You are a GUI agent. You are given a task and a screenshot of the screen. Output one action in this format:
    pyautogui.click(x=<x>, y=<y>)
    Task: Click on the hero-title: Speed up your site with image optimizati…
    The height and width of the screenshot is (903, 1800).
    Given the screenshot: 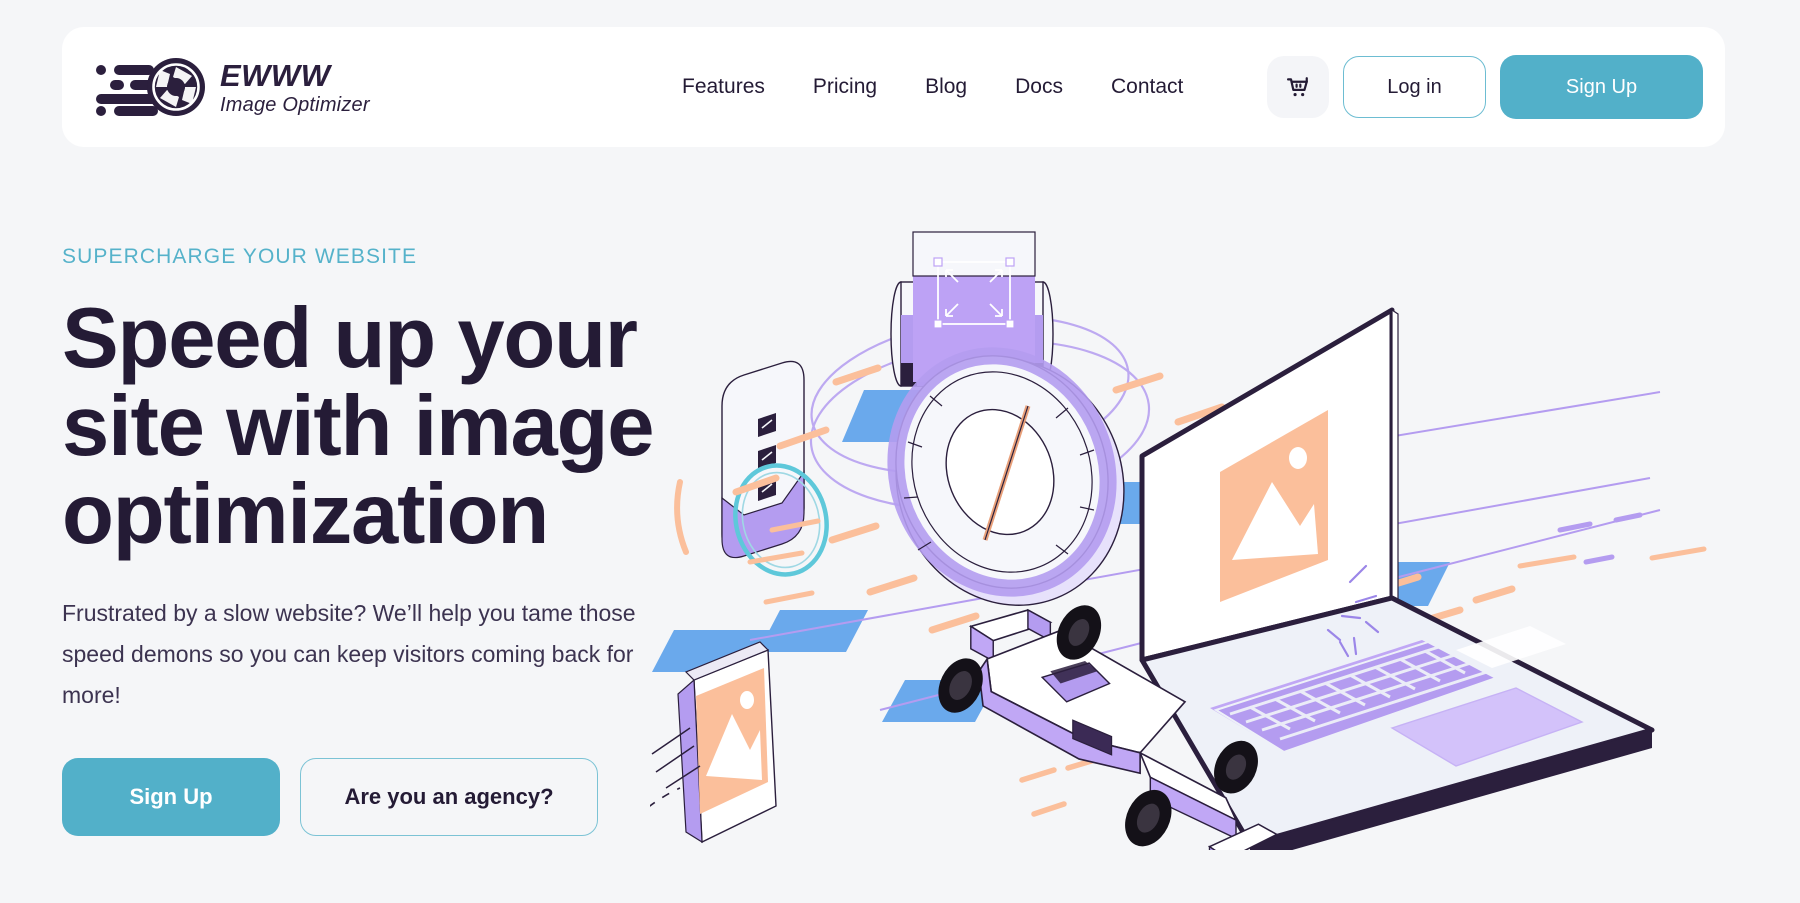 What is the action you would take?
    pyautogui.click(x=358, y=426)
    